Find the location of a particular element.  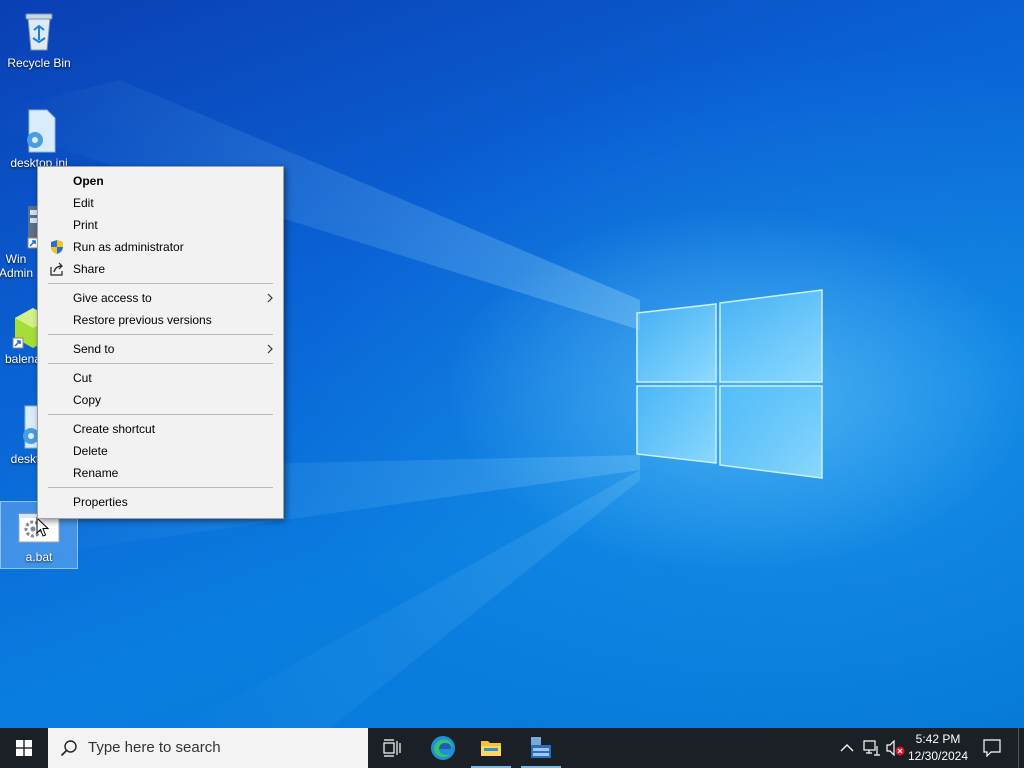

menu-item-cut: Cut is located at coordinates (160, 378).